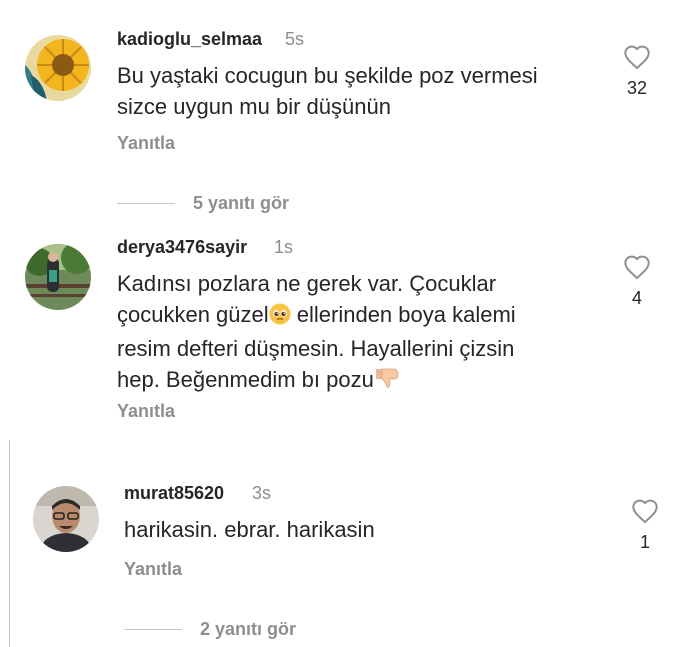 The width and height of the screenshot is (690, 647). What do you see at coordinates (636, 298) in the screenshot?
I see `like-count: 4` at bounding box center [636, 298].